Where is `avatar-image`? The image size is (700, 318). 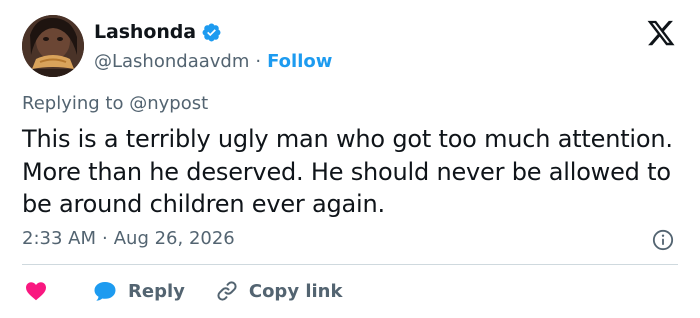 avatar-image is located at coordinates (53, 46).